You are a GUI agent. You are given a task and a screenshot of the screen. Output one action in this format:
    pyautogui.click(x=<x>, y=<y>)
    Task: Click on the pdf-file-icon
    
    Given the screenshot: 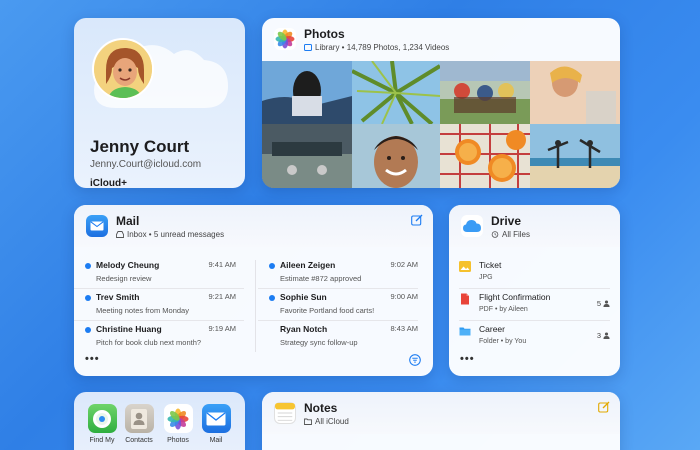 What is the action you would take?
    pyautogui.click(x=465, y=299)
    